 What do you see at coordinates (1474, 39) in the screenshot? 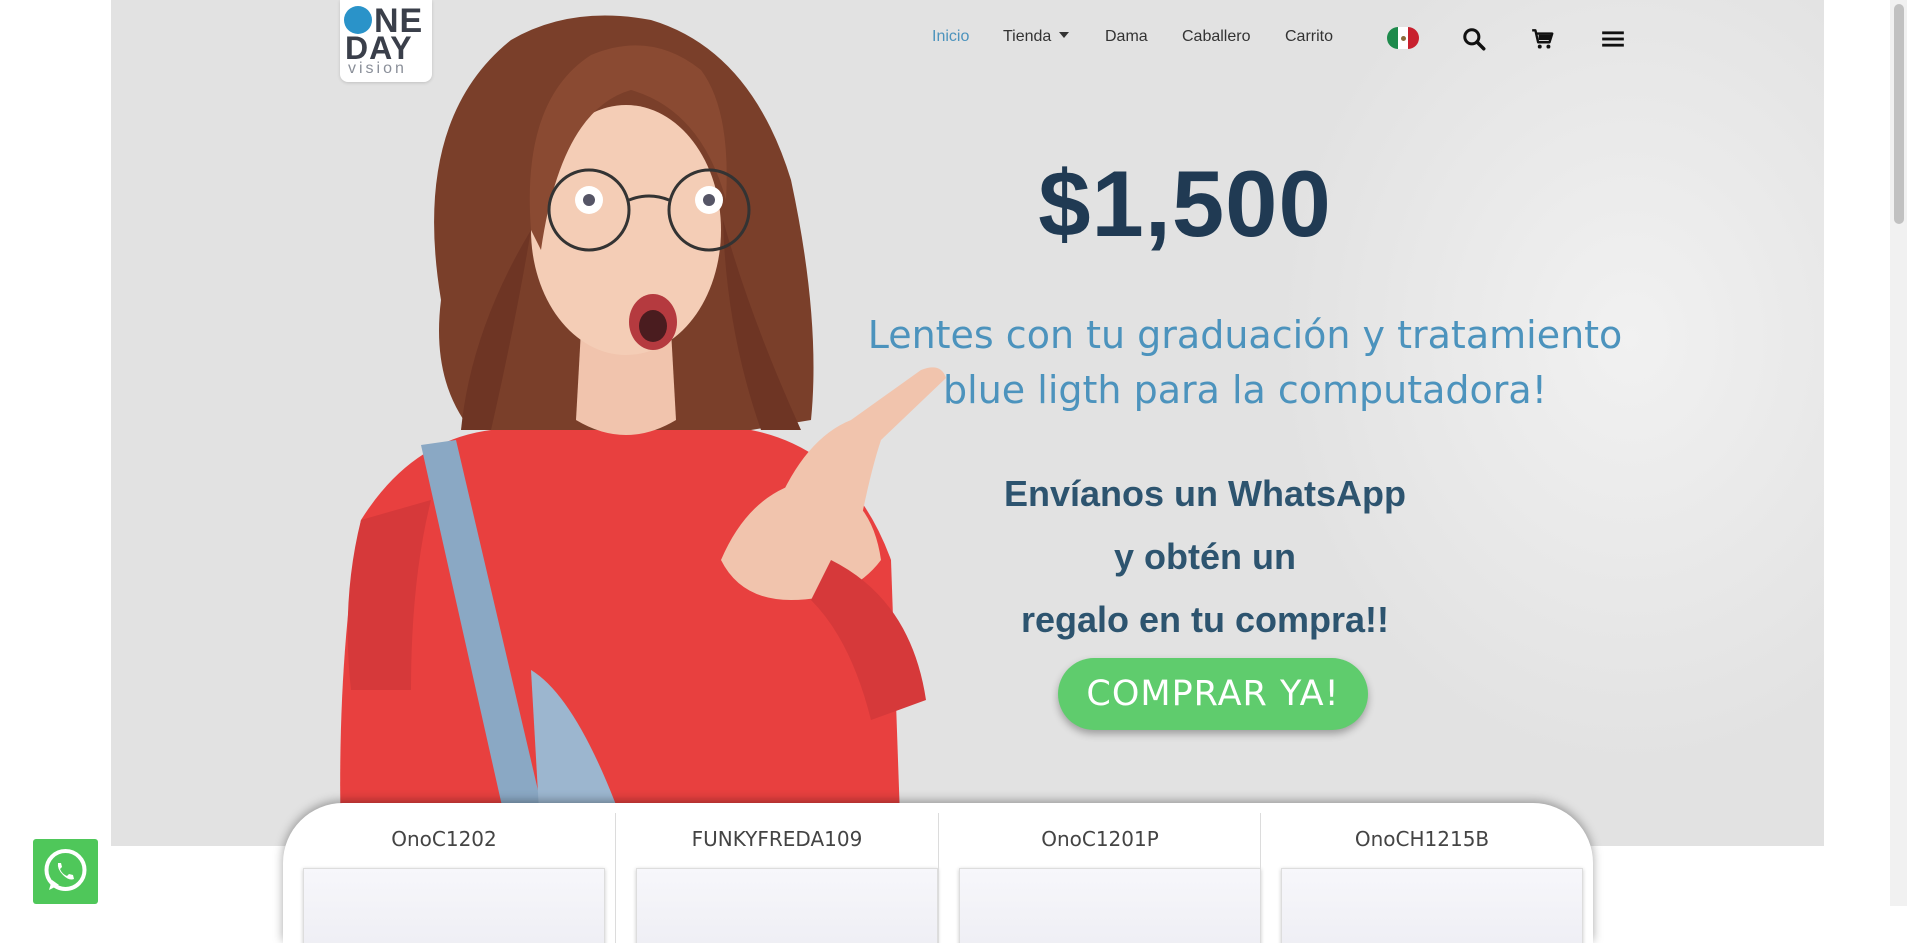
I see `search-icon` at bounding box center [1474, 39].